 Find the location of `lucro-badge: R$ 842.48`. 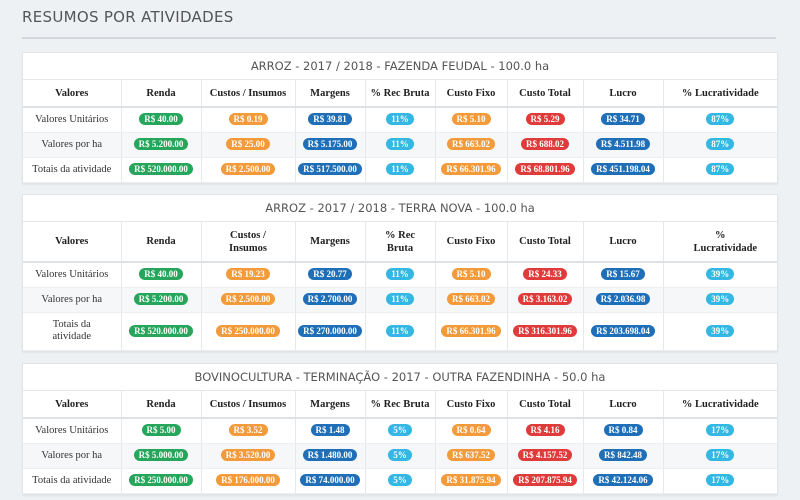

lucro-badge: R$ 842.48 is located at coordinates (623, 455).